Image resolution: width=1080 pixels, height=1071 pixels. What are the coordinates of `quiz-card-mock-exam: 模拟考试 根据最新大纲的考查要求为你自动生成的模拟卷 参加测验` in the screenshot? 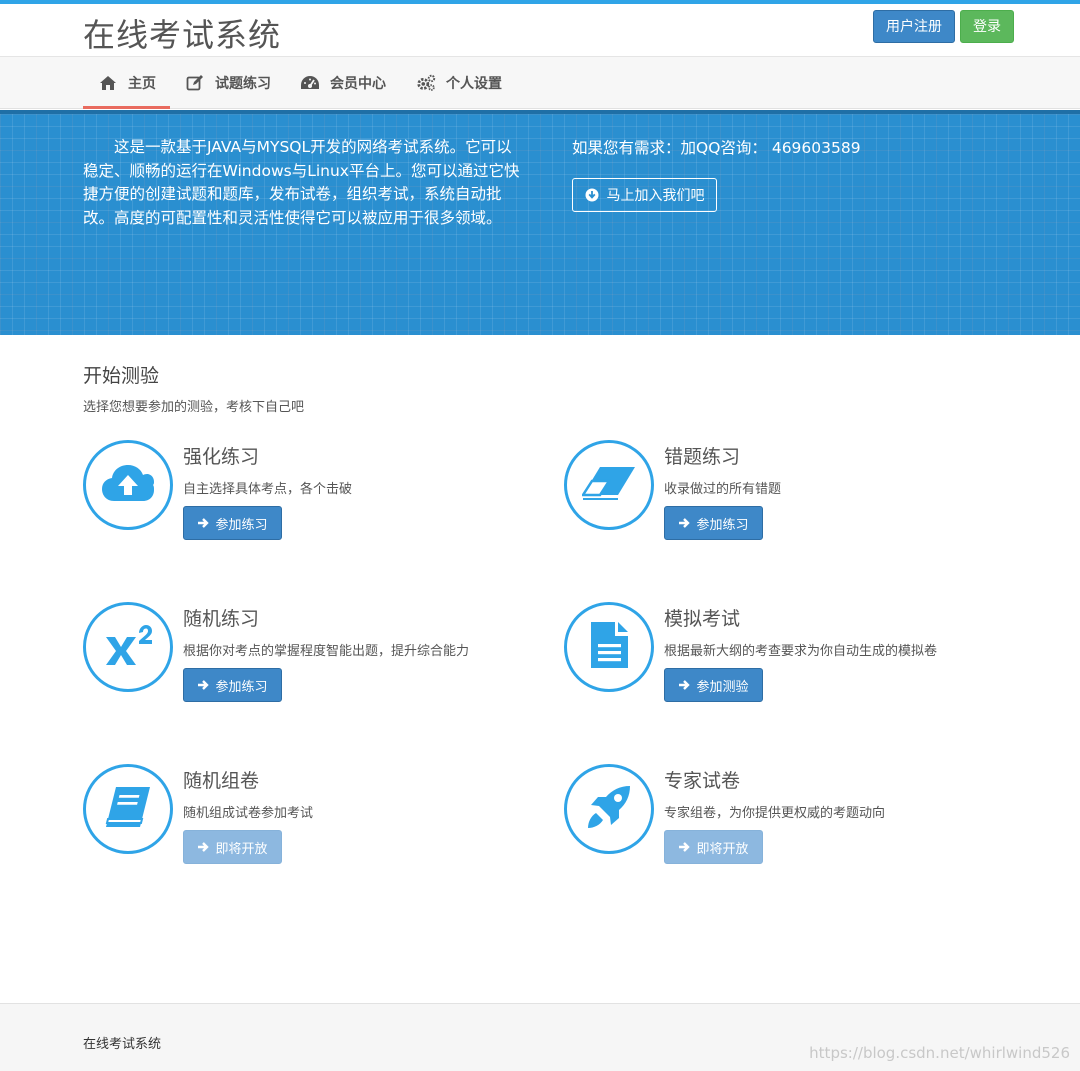 It's located at (784, 669).